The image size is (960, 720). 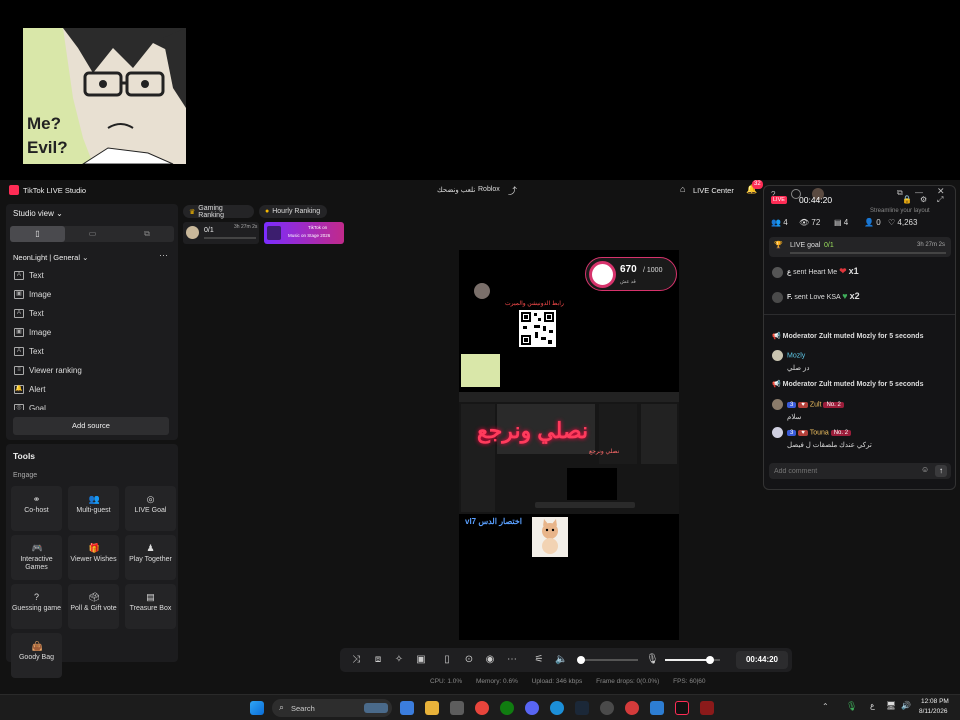 I want to click on chat-username: Mozly, so click(x=796, y=355).